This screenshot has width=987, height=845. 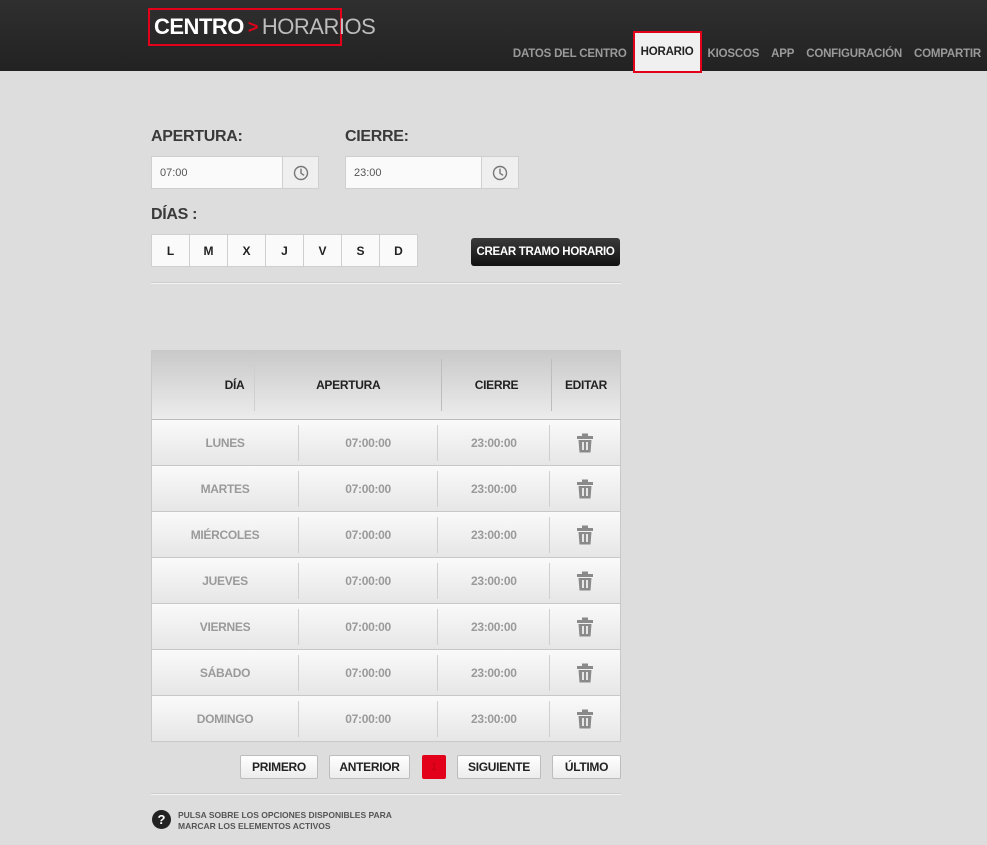 I want to click on nav-item-kioscos: KIOSCOS, so click(x=734, y=54).